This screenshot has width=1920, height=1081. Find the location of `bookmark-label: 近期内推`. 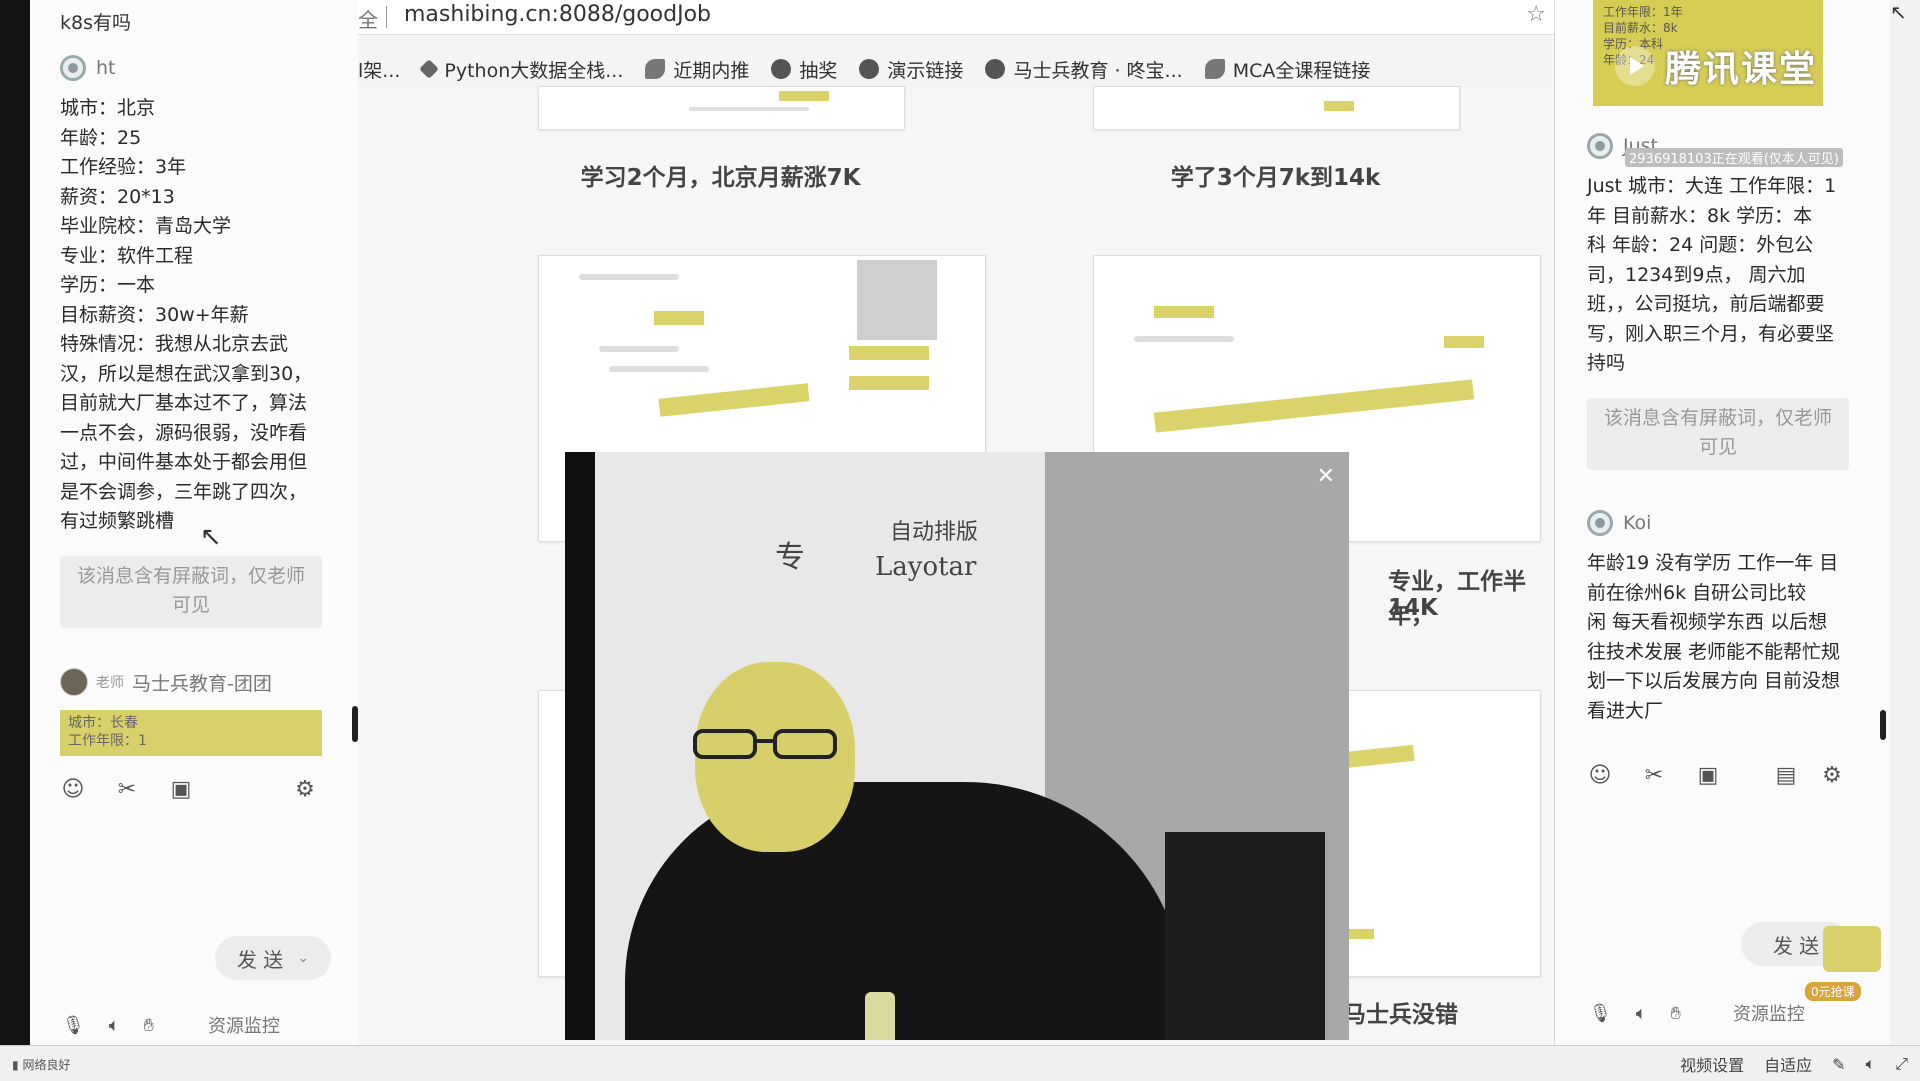

bookmark-label: 近期内推 is located at coordinates (711, 70).